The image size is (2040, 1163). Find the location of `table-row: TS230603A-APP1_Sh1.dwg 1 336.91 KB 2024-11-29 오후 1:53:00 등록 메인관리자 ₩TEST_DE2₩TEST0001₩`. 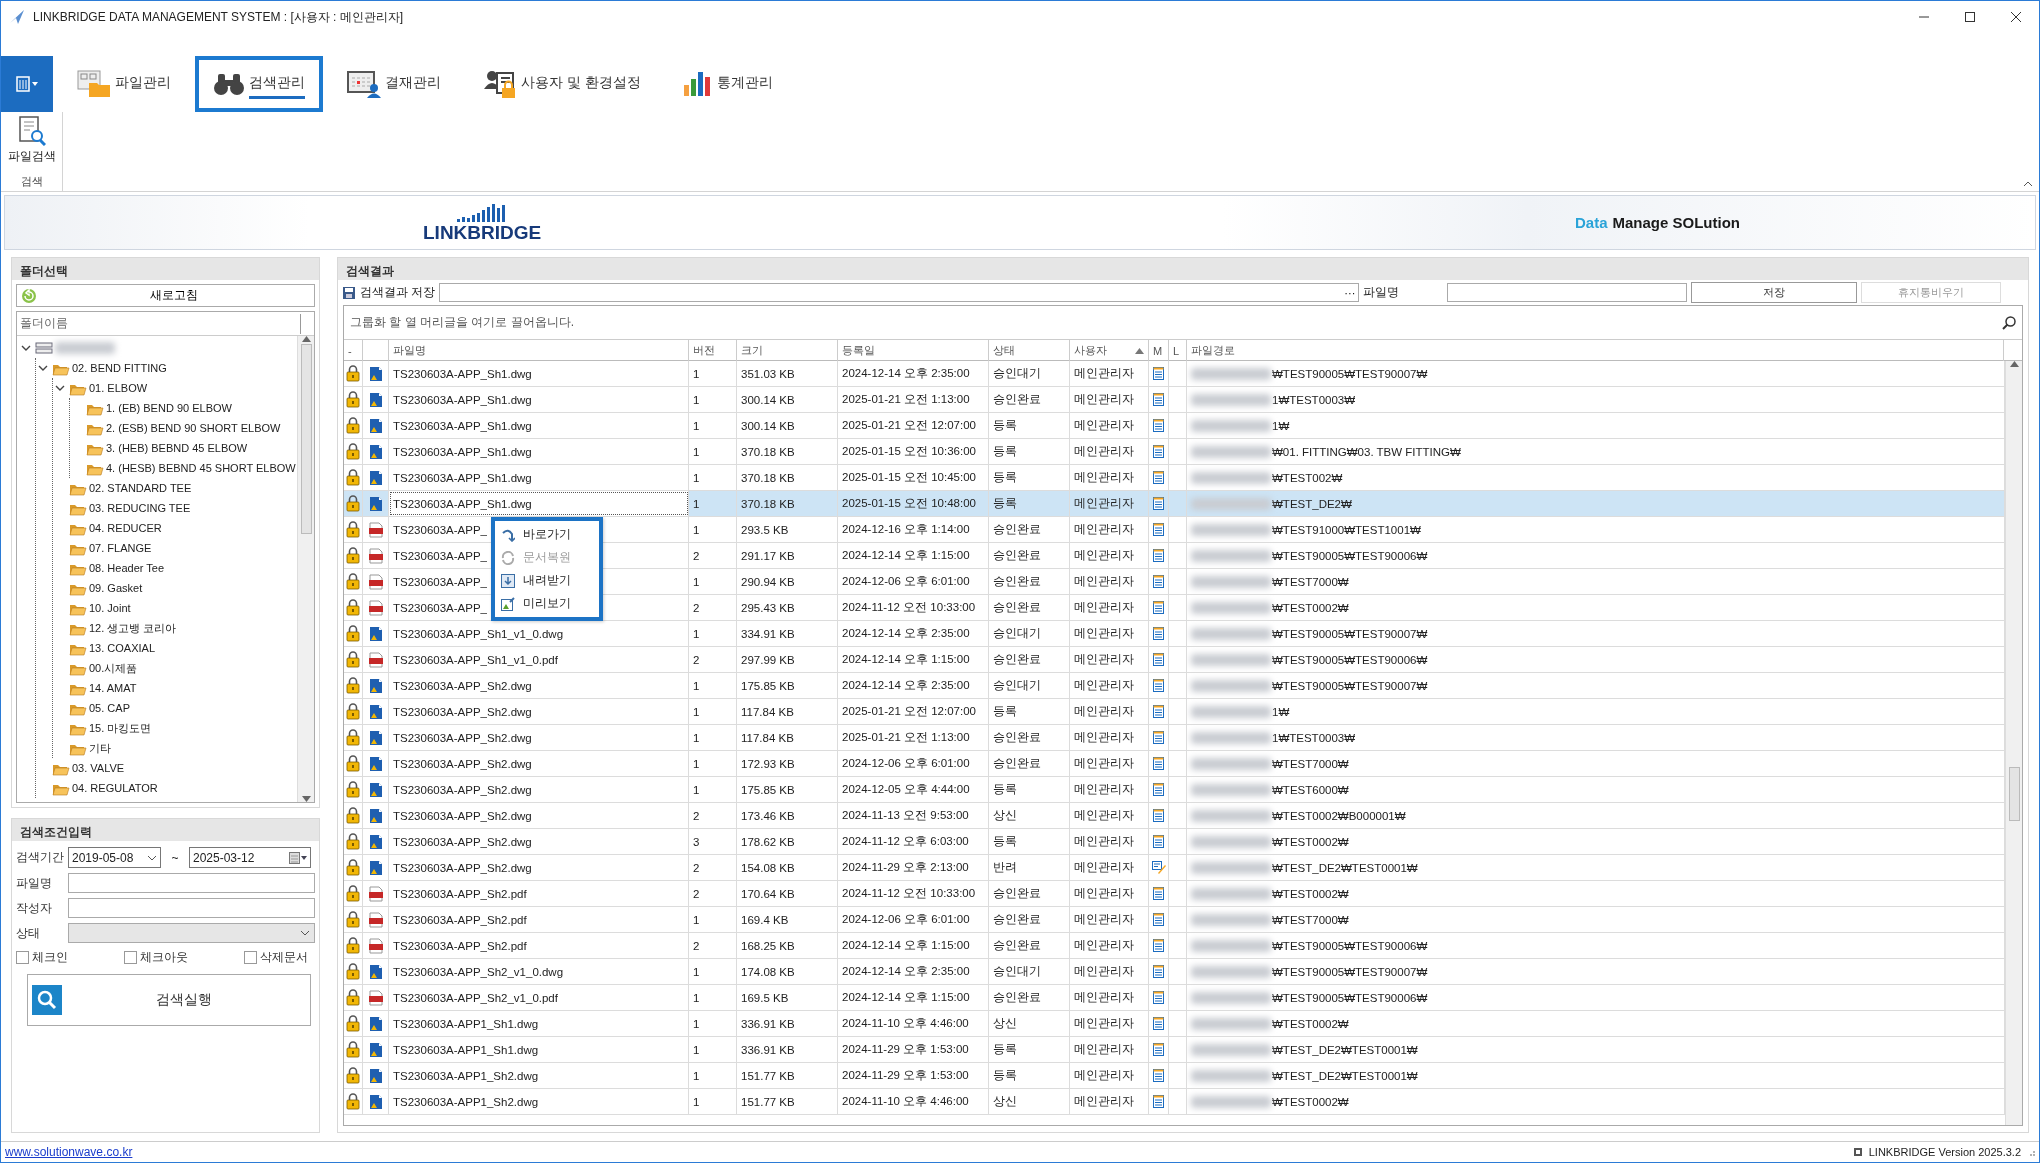

table-row: TS230603A-APP1_Sh1.dwg 1 336.91 KB 2024-11-29 오후 1:53:00 등록 메인관리자 ₩TEST_DE2₩TEST0001₩ is located at coordinates (1174, 1050).